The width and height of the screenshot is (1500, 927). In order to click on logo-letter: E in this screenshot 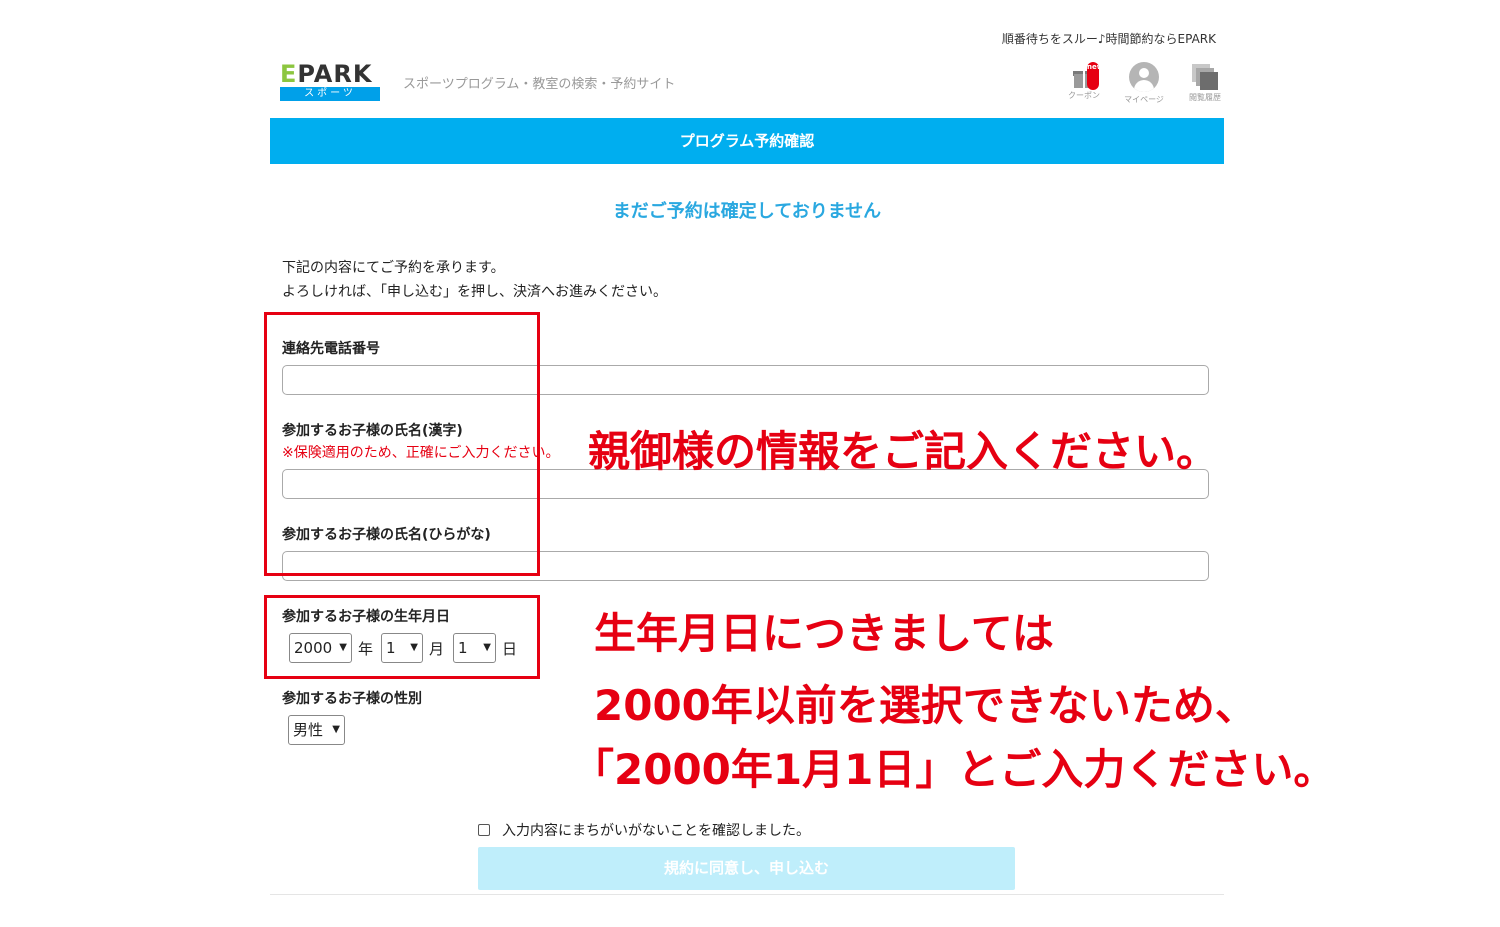, I will do `click(289, 74)`.